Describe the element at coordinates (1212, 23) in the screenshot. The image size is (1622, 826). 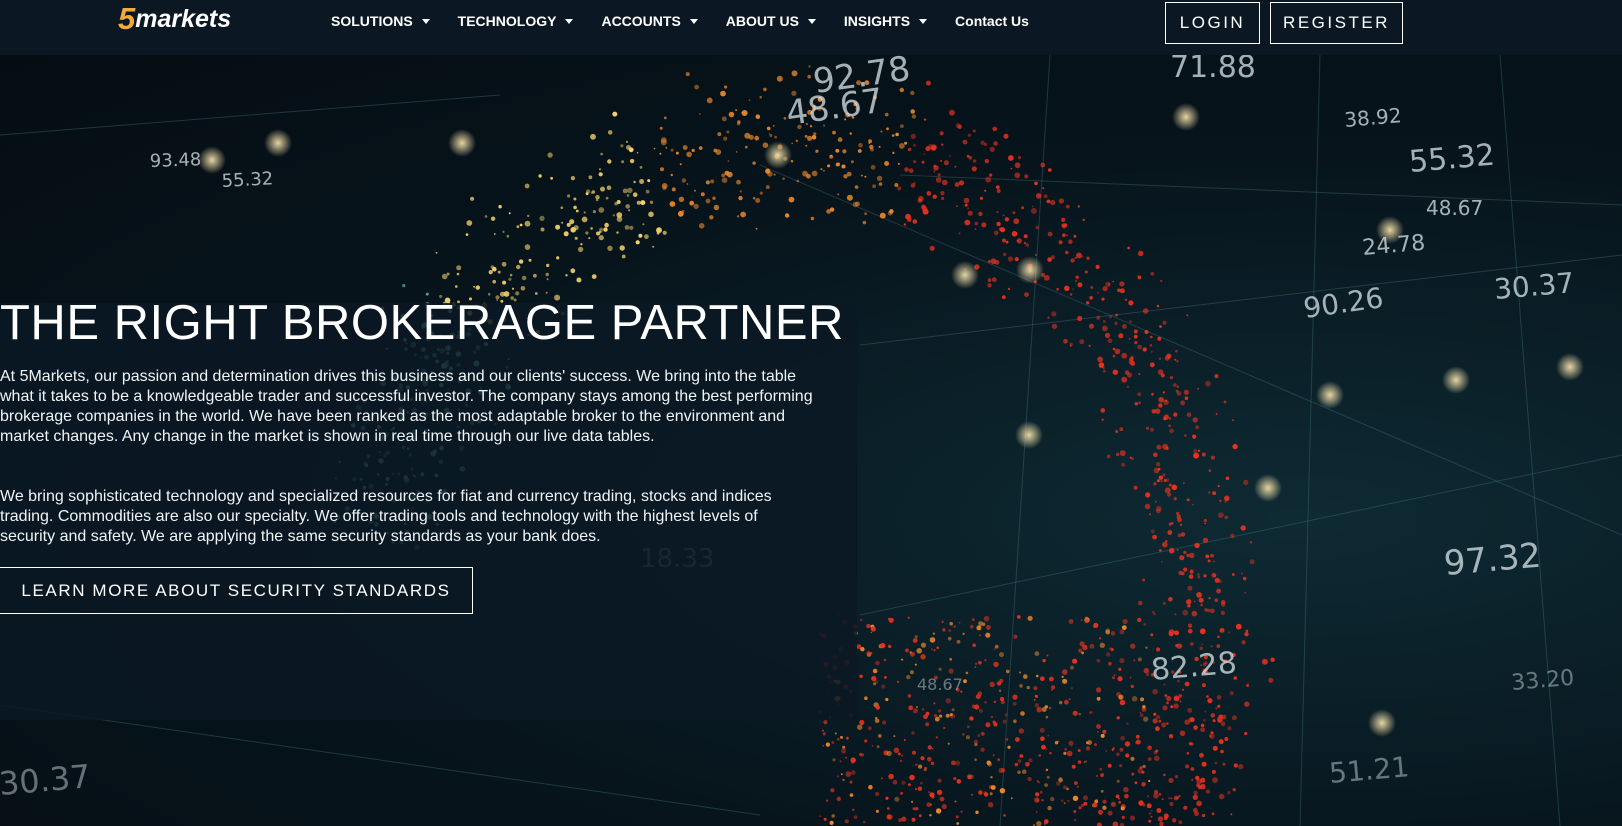
I see `login-button: LOGIN` at that location.